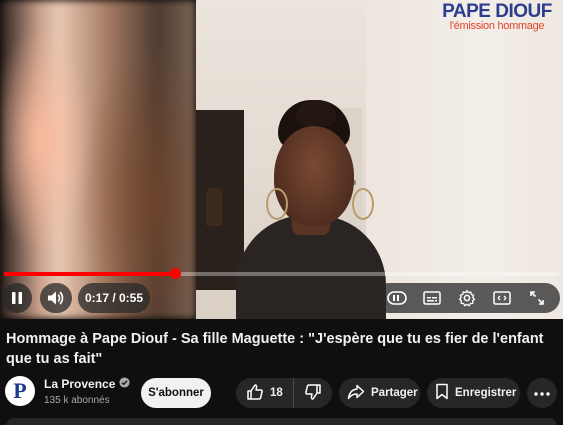 The width and height of the screenshot is (563, 425). Describe the element at coordinates (397, 298) in the screenshot. I see `miniplayer-toggle-icon` at that location.